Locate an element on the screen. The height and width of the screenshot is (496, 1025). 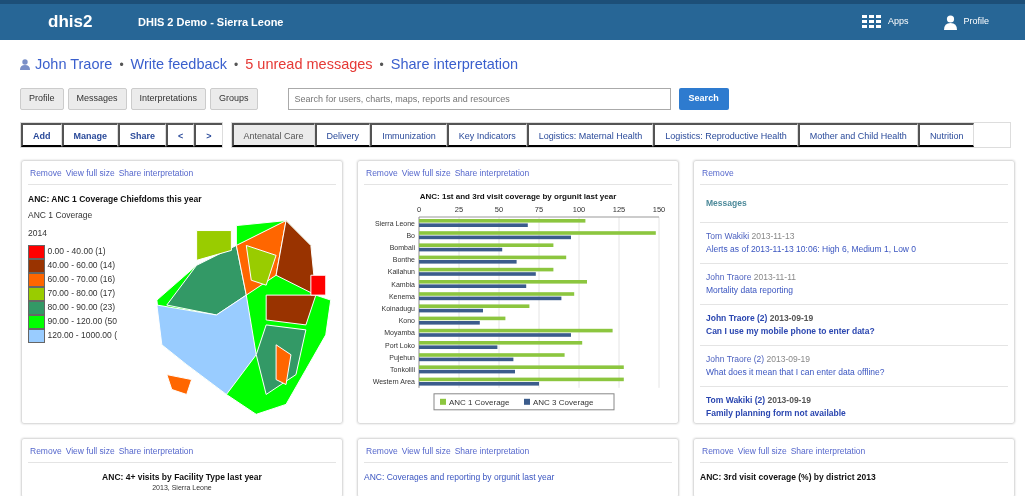
dashboard-tab: Mother and Child Health is located at coordinates (857, 134).